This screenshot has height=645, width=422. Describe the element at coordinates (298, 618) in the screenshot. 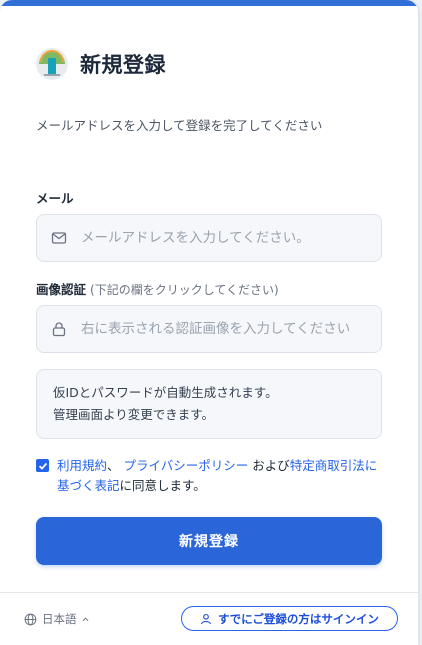

I see `signin-label: すでにご登録の方はサインイン` at that location.